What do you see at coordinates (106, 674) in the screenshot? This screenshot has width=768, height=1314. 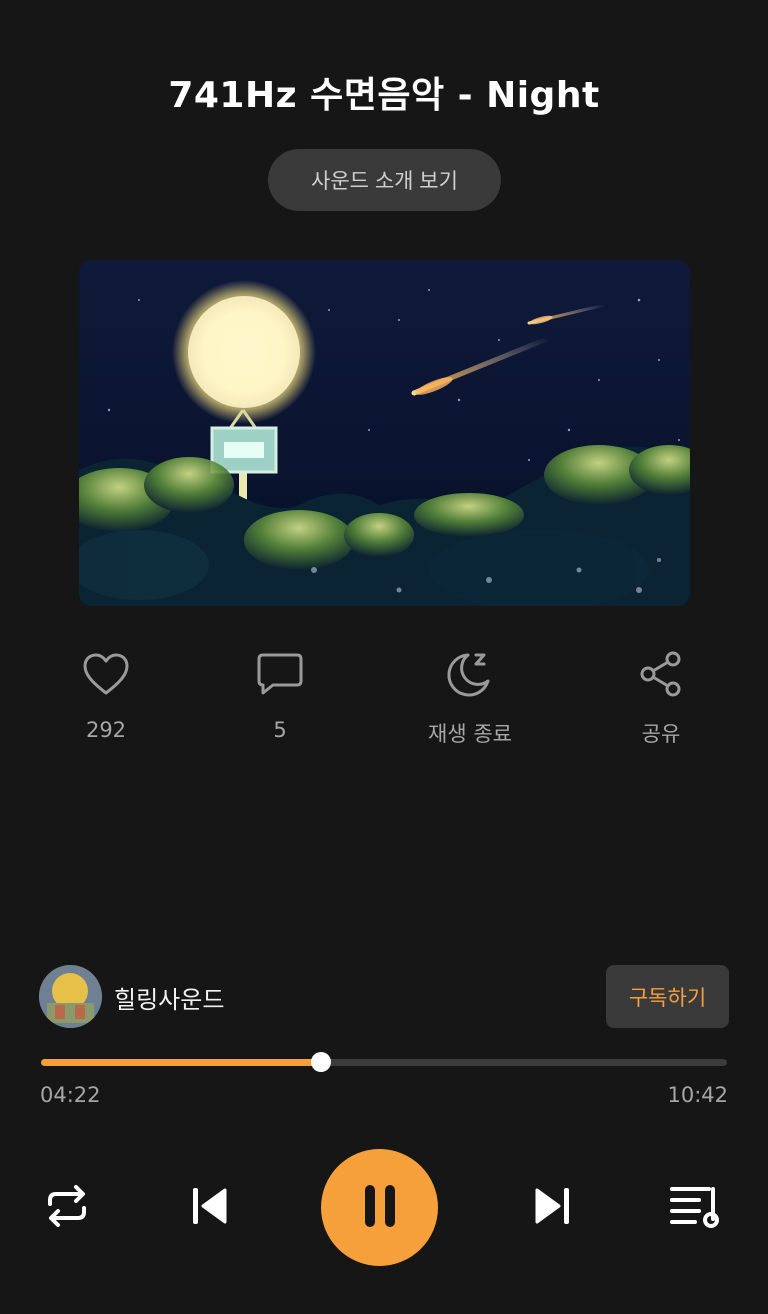 I see `heart-icon` at bounding box center [106, 674].